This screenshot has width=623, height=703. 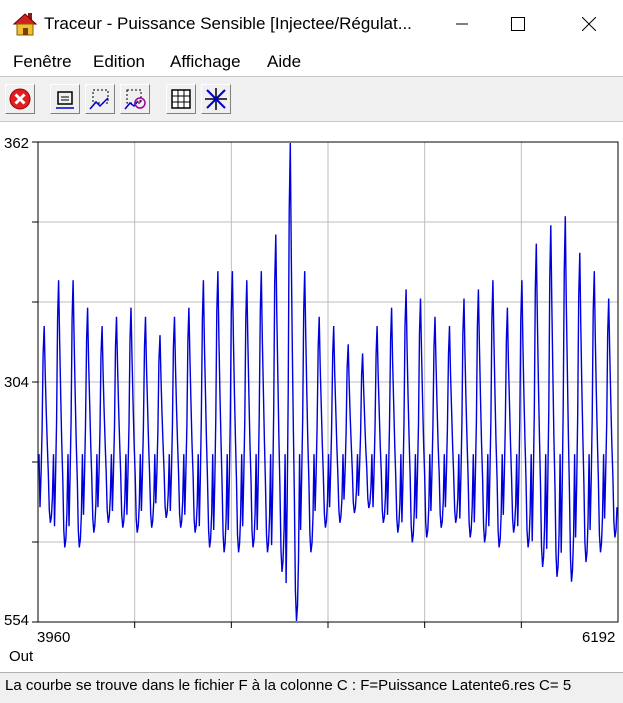 What do you see at coordinates (42, 62) in the screenshot?
I see `menu-fenetre: Fenêtre` at bounding box center [42, 62].